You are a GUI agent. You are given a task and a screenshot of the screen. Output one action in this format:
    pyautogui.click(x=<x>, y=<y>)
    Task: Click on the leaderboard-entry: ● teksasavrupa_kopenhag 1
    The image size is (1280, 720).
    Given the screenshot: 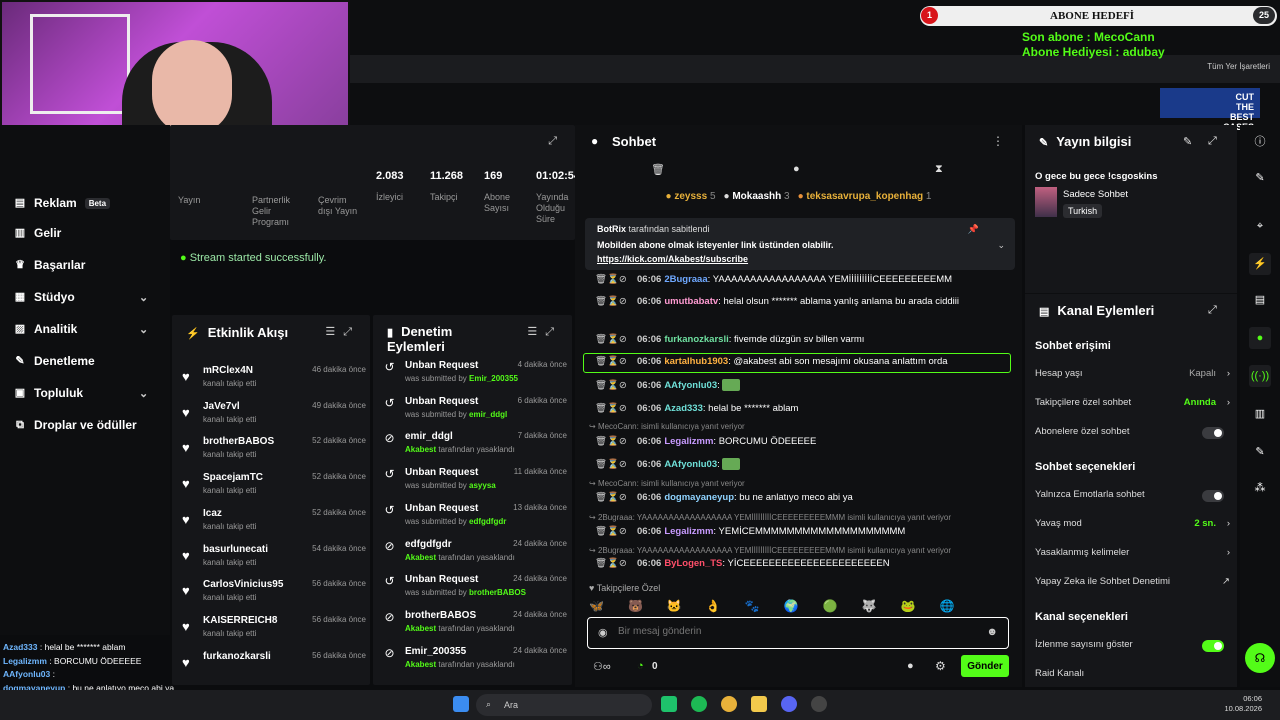 What is the action you would take?
    pyautogui.click(x=865, y=196)
    